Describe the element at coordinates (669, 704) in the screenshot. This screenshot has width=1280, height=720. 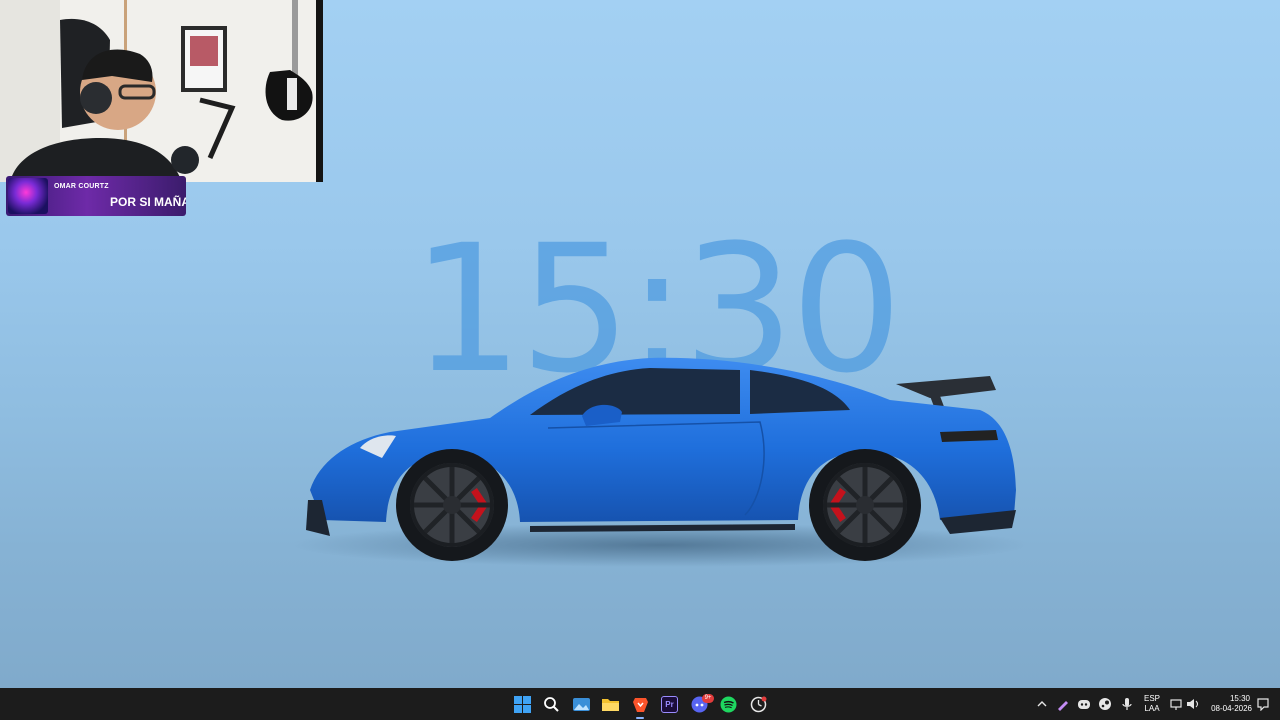
I see `premiere-icon: Pr` at that location.